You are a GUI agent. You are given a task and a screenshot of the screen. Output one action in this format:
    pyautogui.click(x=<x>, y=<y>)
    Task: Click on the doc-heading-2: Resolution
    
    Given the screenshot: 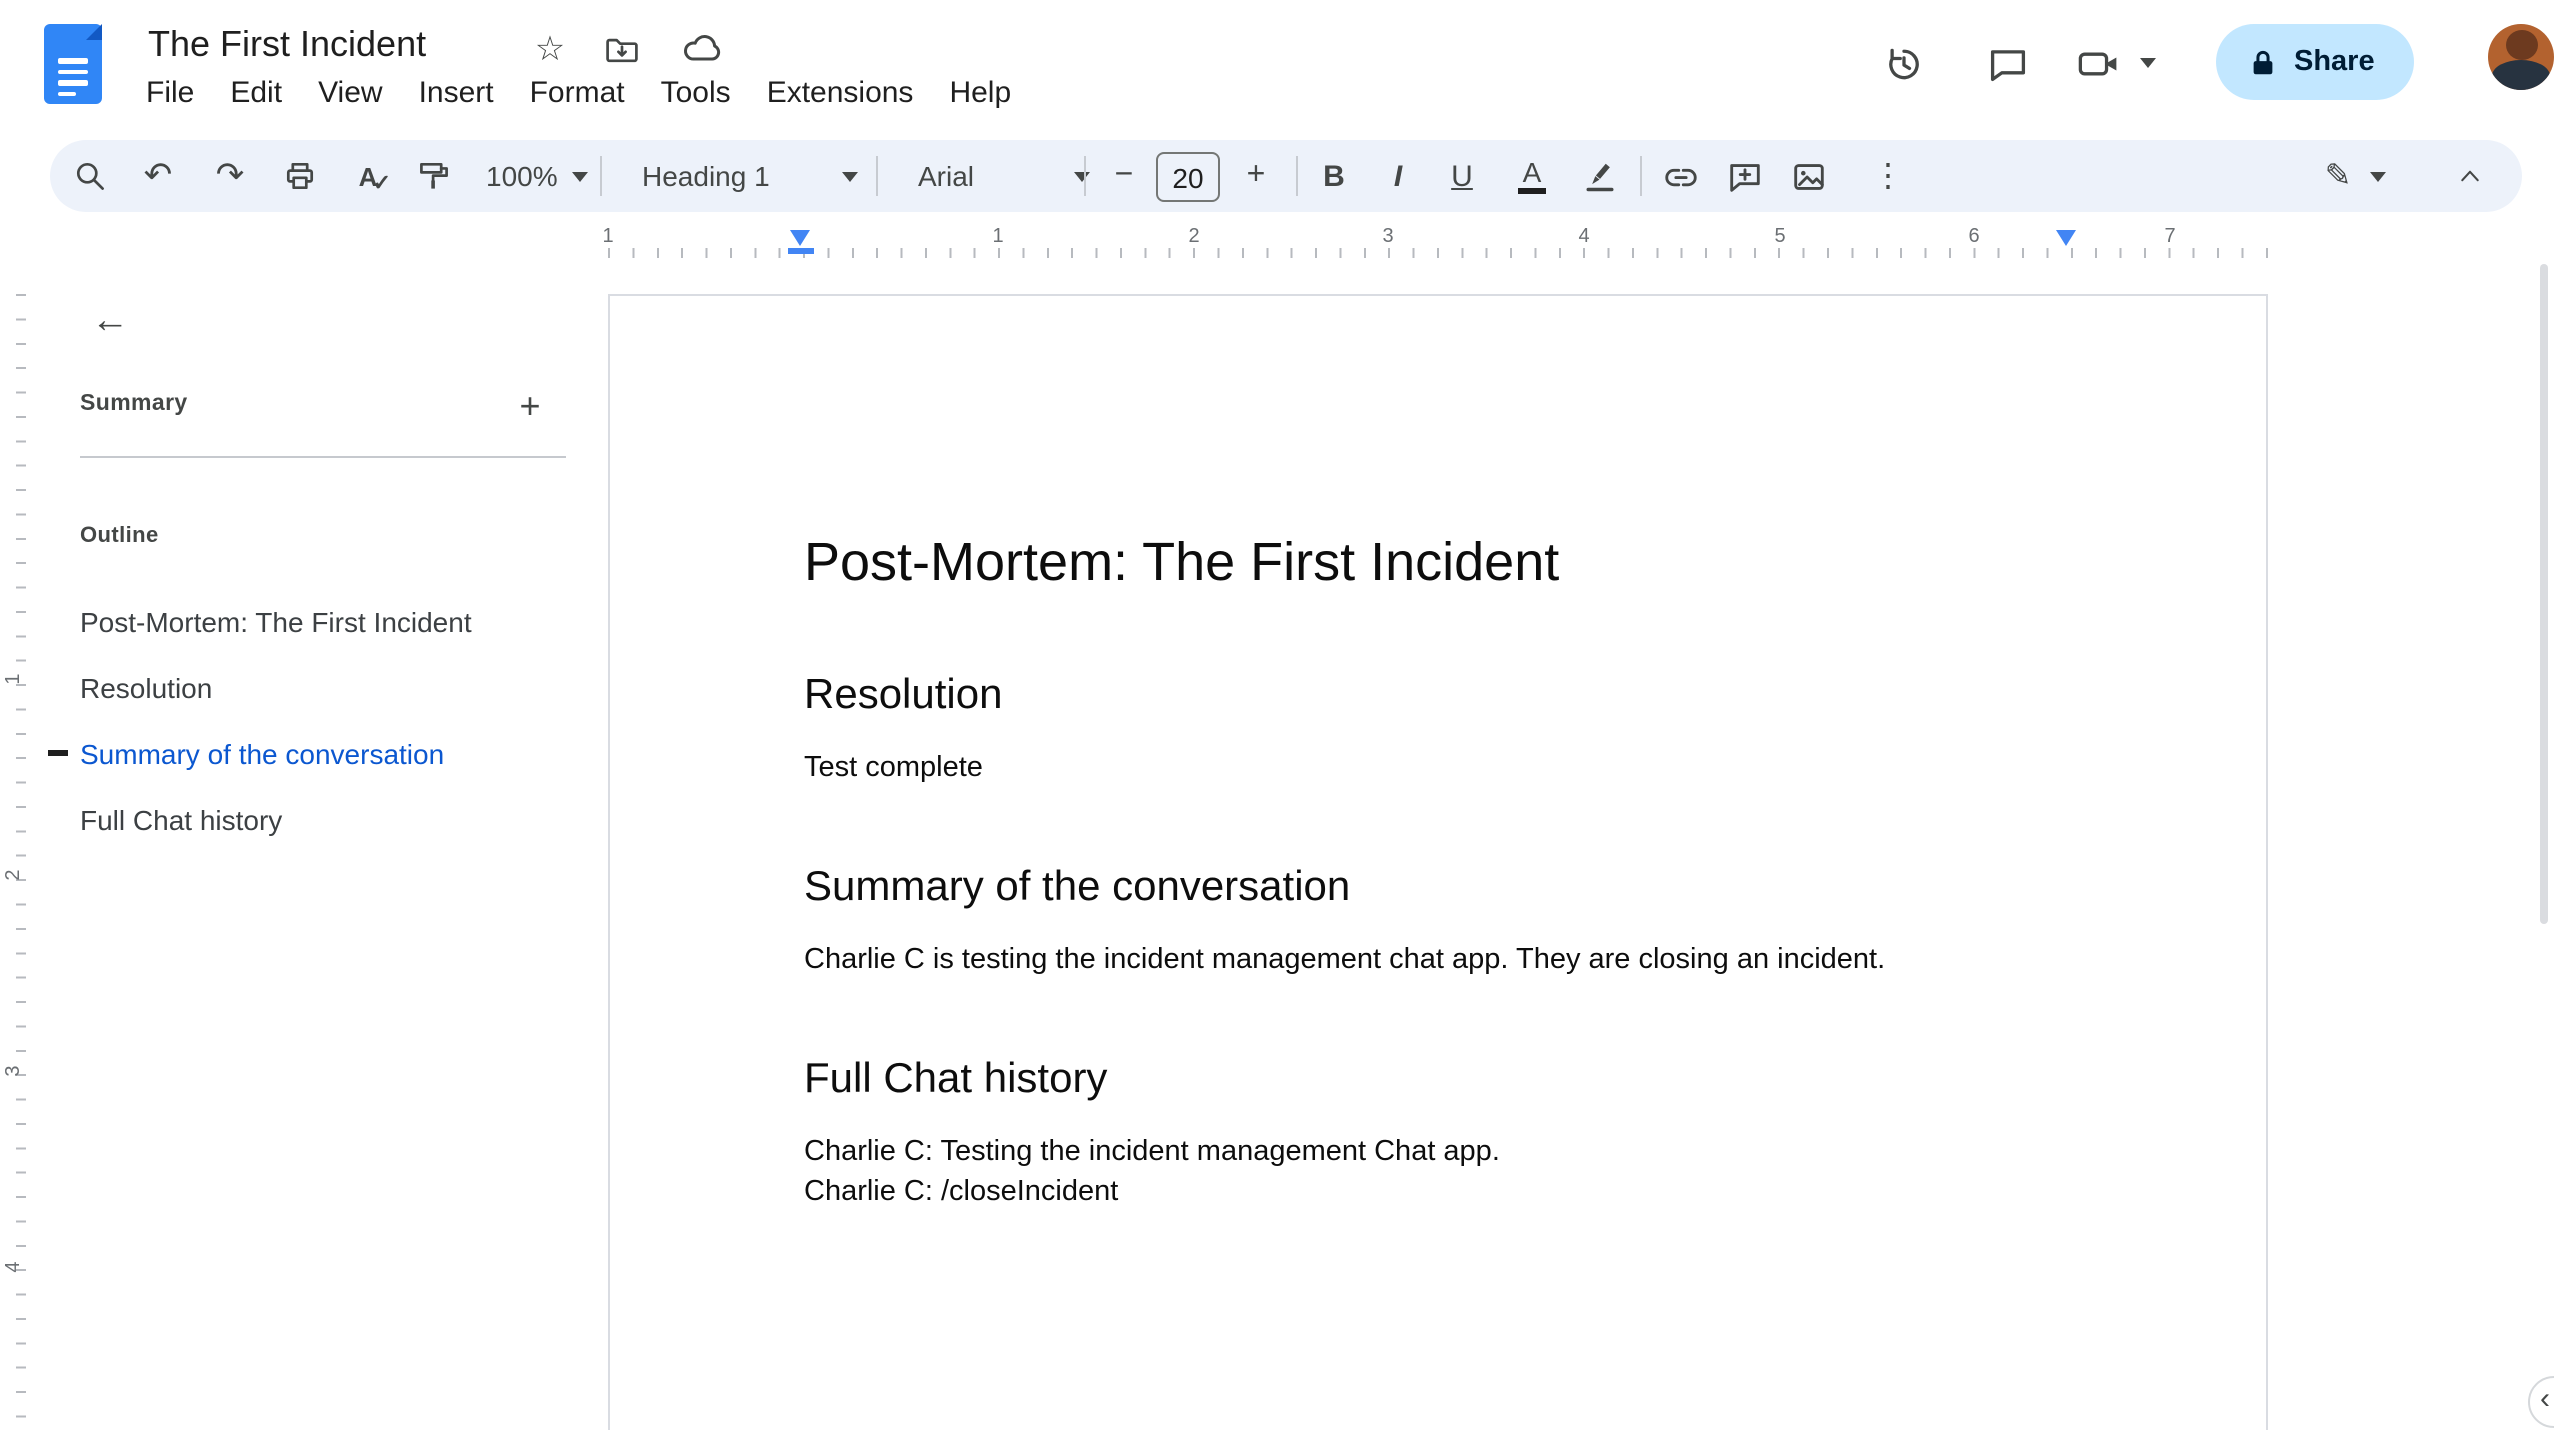 What is the action you would take?
    pyautogui.click(x=1438, y=695)
    